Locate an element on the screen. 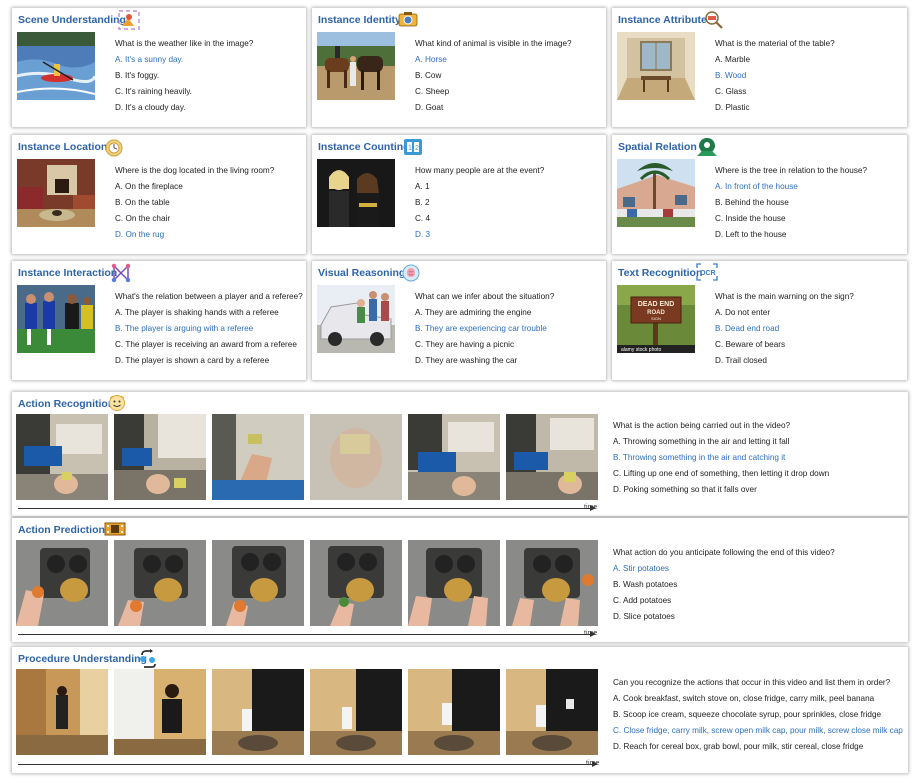 The height and width of the screenshot is (783, 915). image-football-players is located at coordinates (56, 319).